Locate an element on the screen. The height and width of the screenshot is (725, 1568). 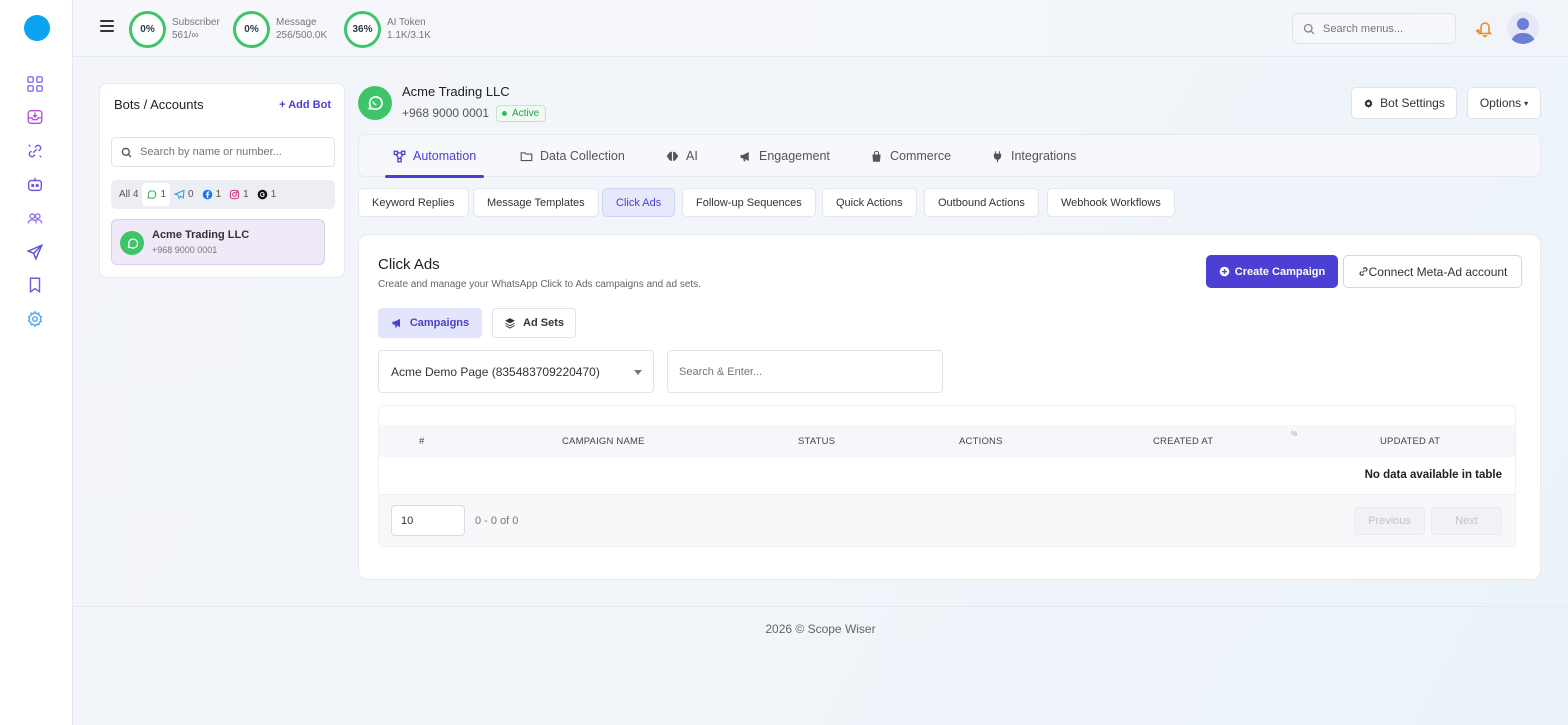
send-icon is located at coordinates (35, 252).